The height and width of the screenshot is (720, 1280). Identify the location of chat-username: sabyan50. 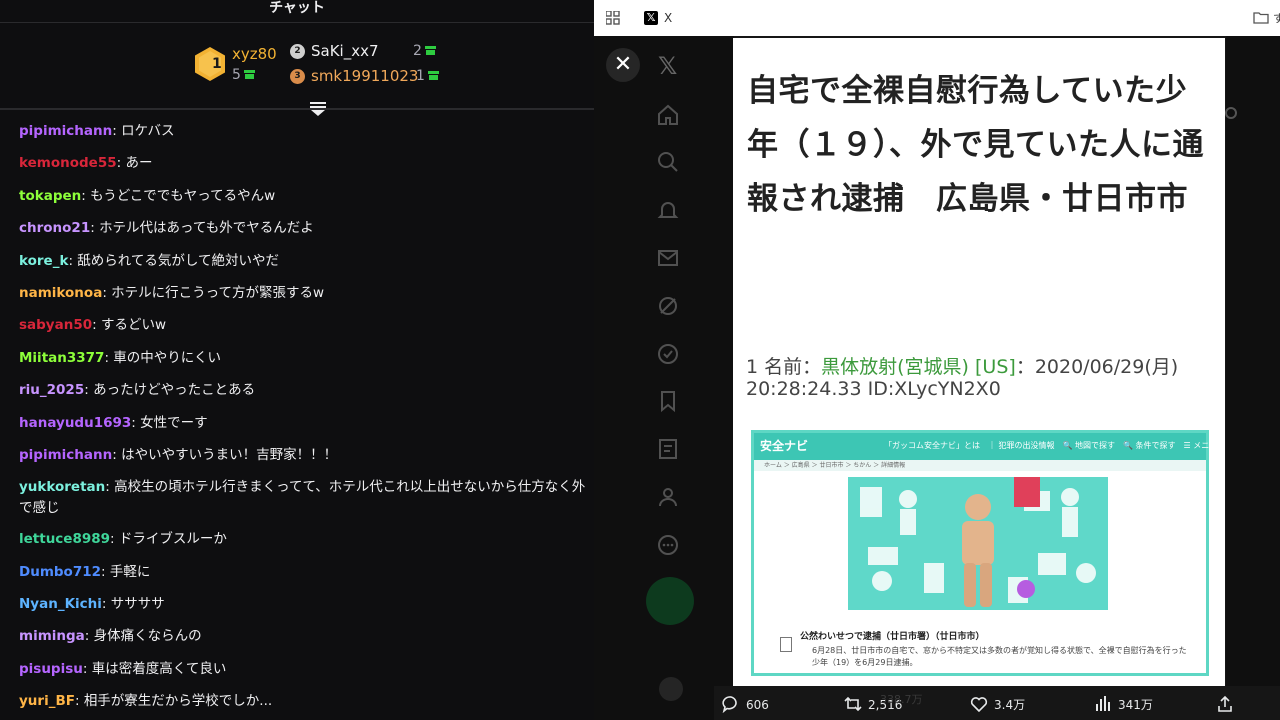
(55, 325).